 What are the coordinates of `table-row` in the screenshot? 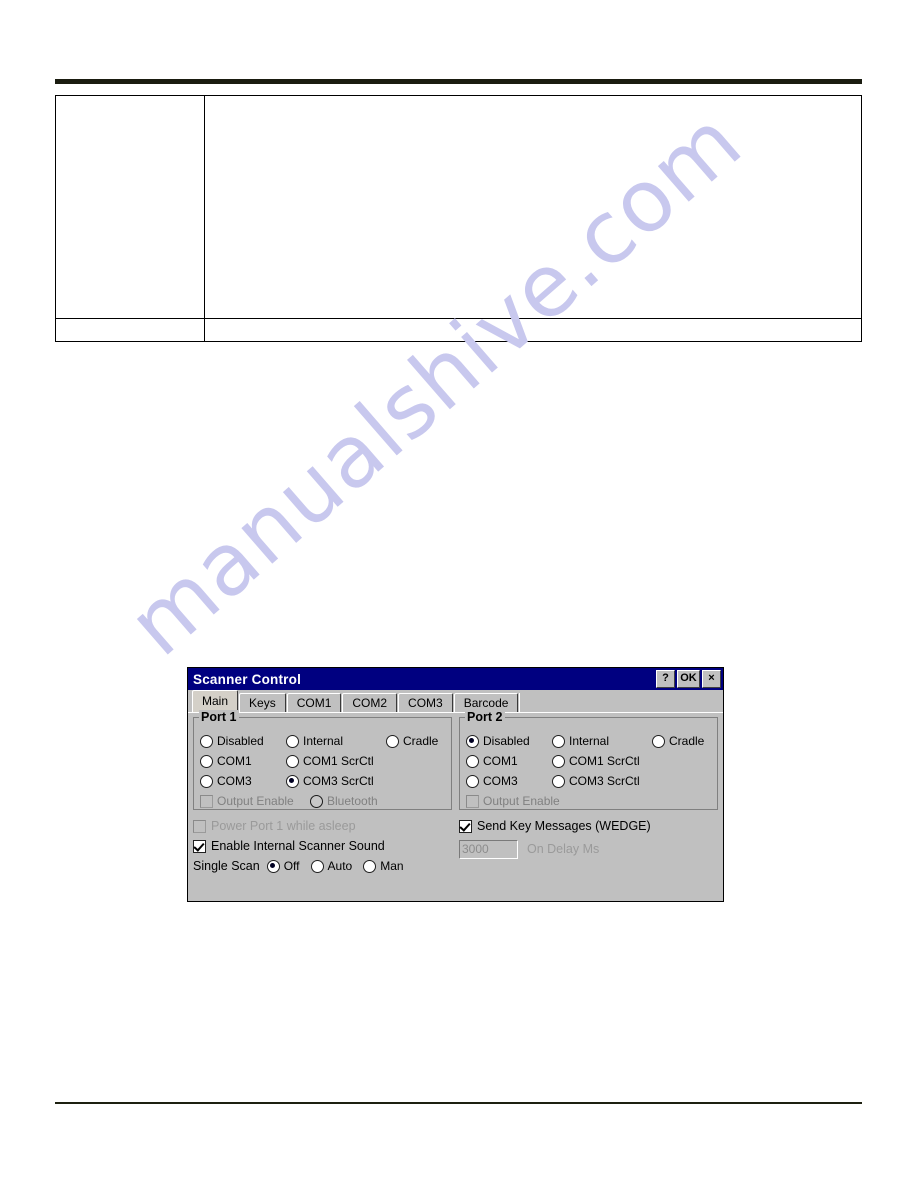 It's located at (458, 330).